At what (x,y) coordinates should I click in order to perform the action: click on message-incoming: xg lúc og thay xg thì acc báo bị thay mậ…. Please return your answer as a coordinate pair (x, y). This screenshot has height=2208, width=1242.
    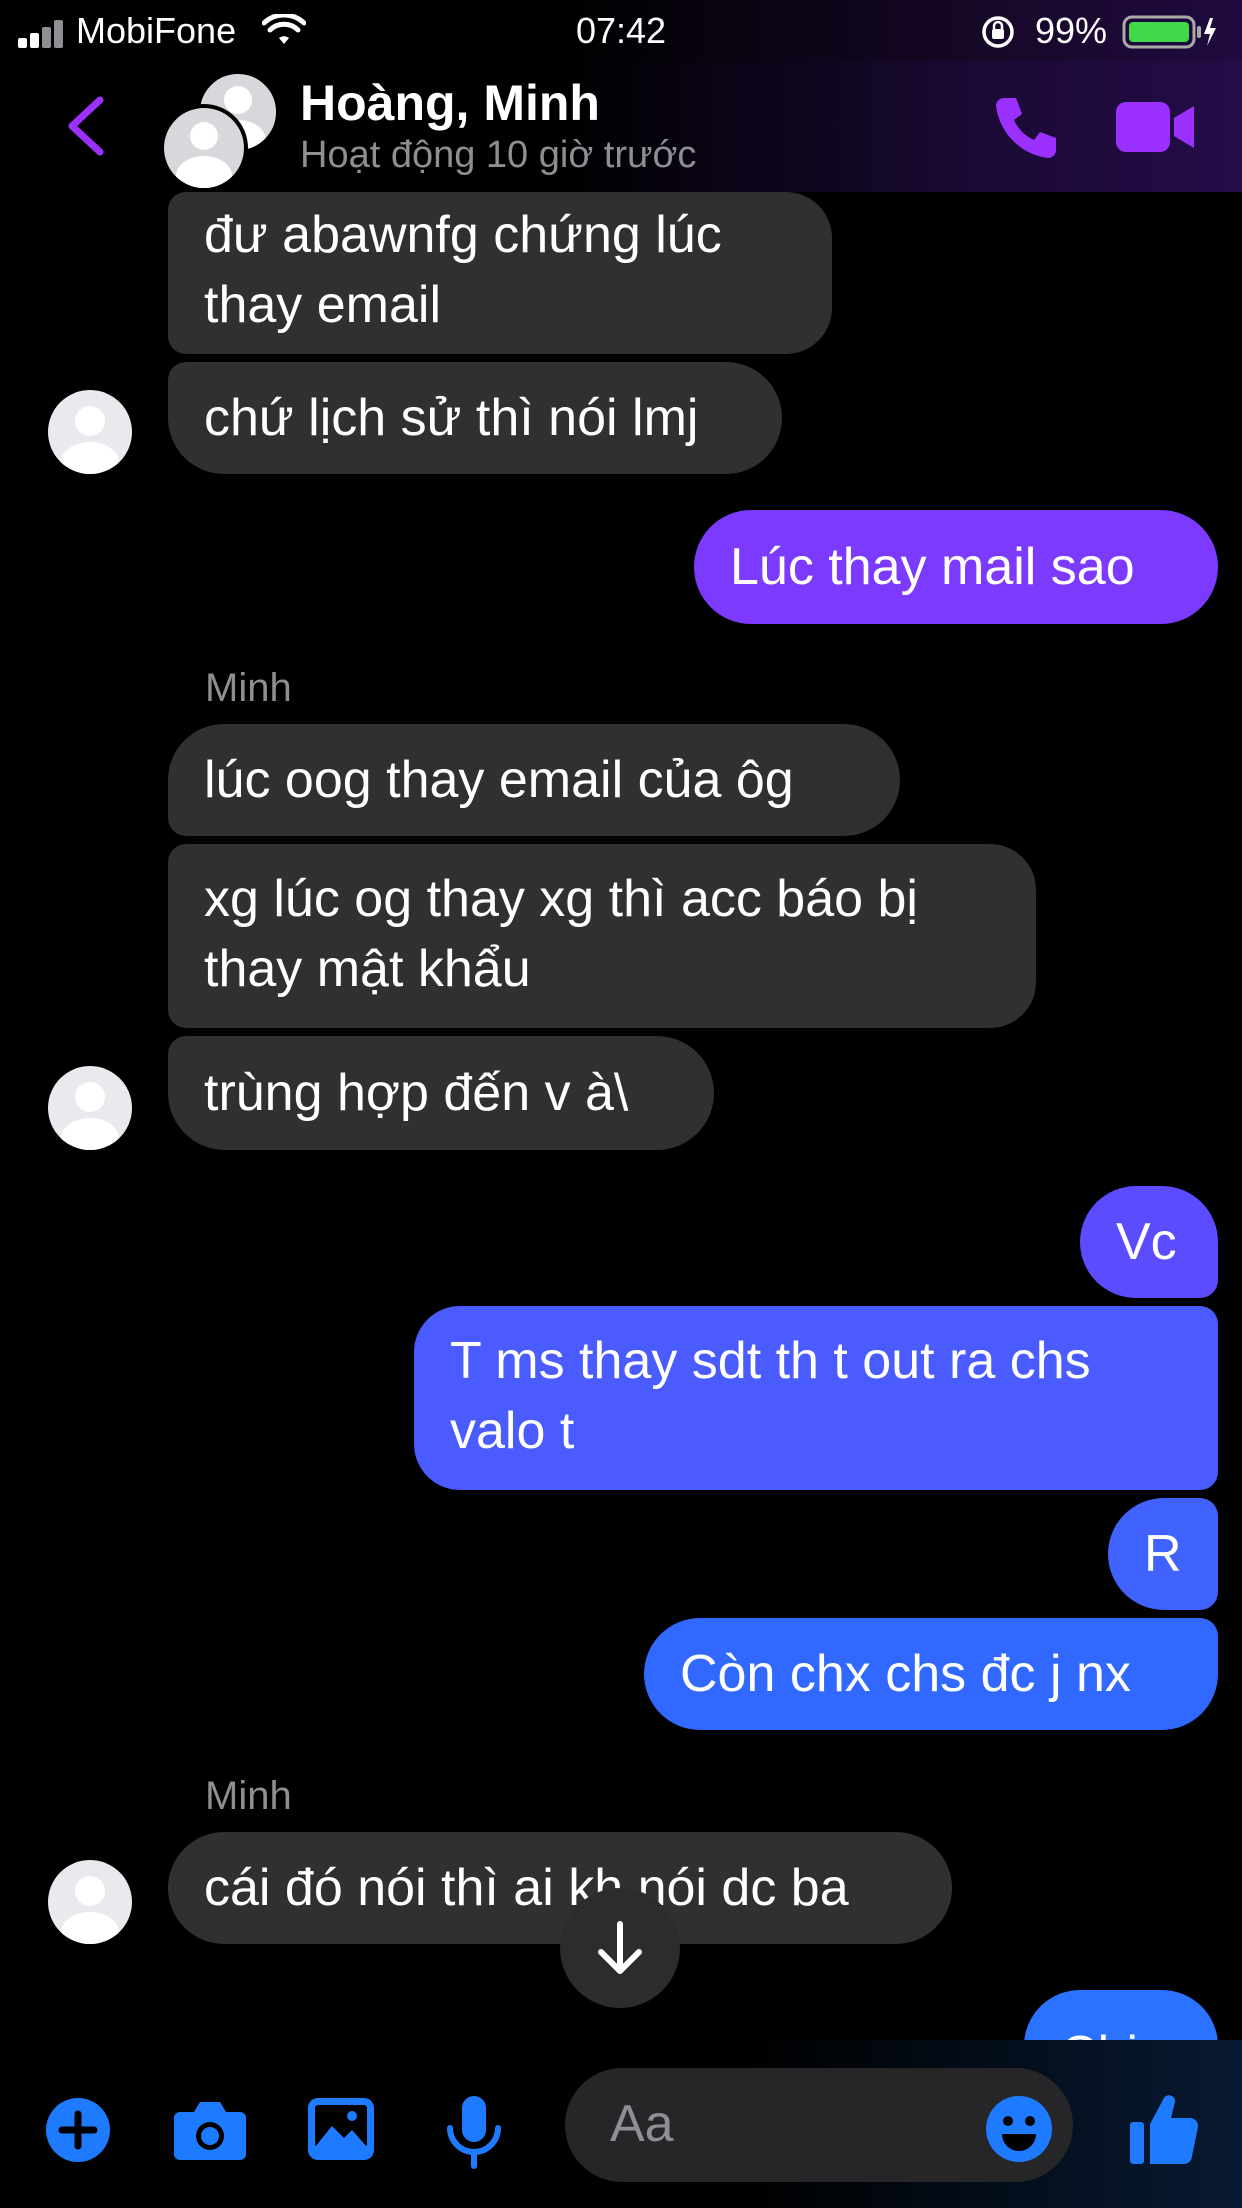
    Looking at the image, I should click on (602, 936).